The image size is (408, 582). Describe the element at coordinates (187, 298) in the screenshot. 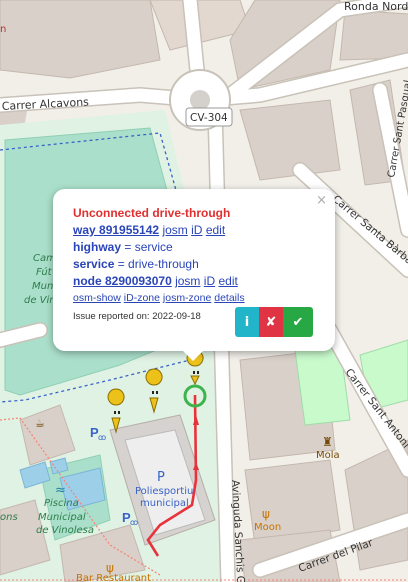

I see `josm-zone-link: josm-zone` at that location.